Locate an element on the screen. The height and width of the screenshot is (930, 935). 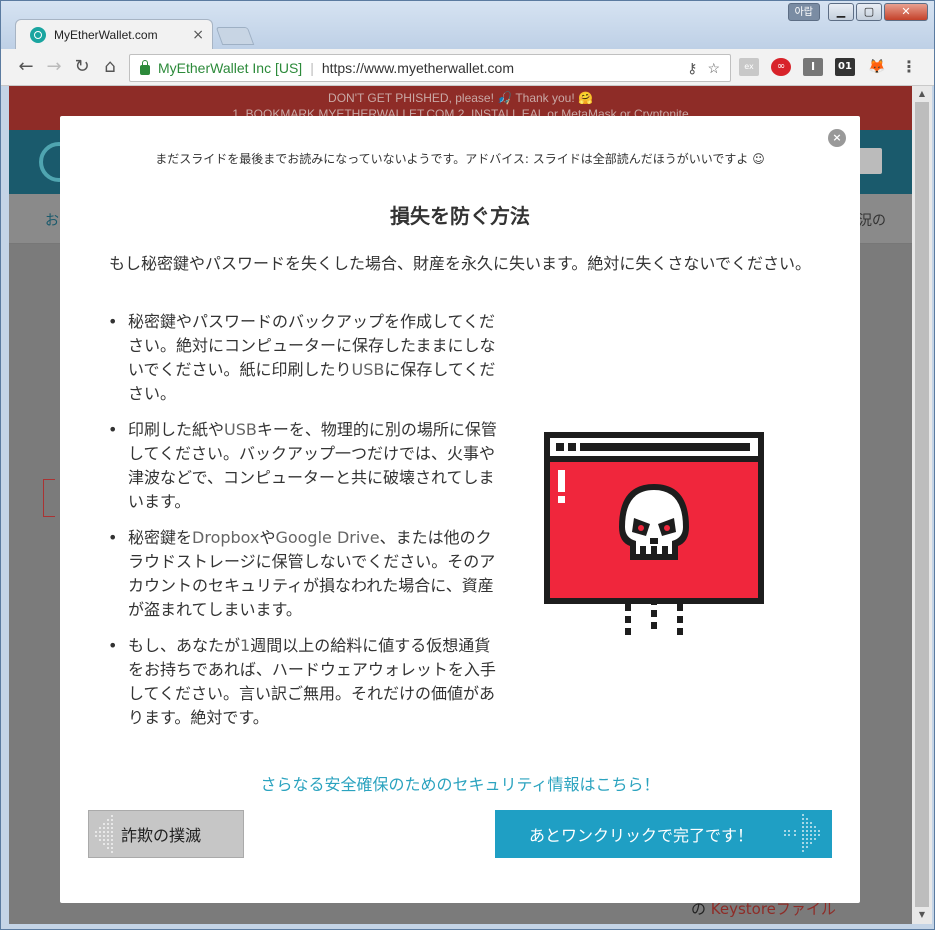
browser-menu-icon: ⋮ is located at coordinates (909, 67).